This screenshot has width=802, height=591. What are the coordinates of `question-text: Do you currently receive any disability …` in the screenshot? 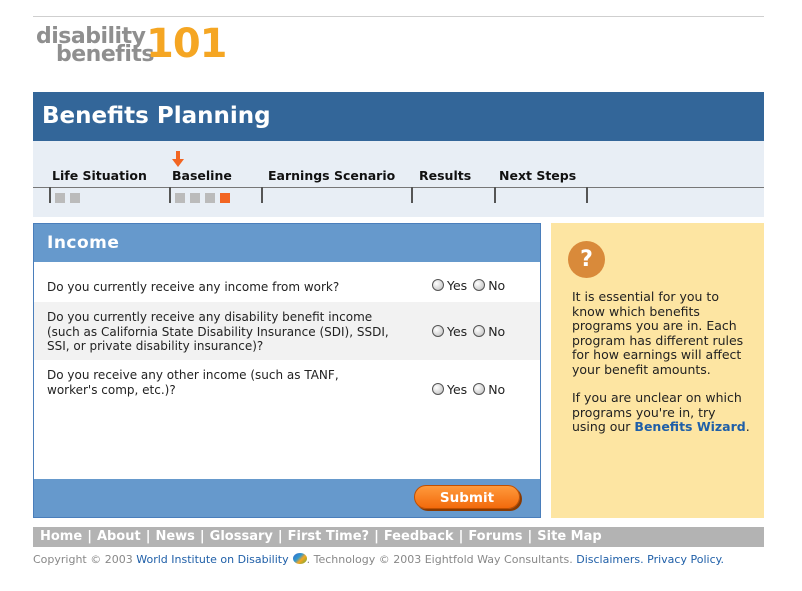 It's located at (218, 331).